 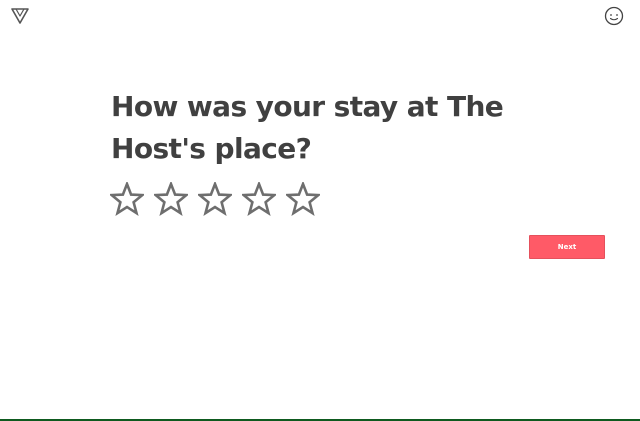 I want to click on star-1-icon, so click(x=127, y=199).